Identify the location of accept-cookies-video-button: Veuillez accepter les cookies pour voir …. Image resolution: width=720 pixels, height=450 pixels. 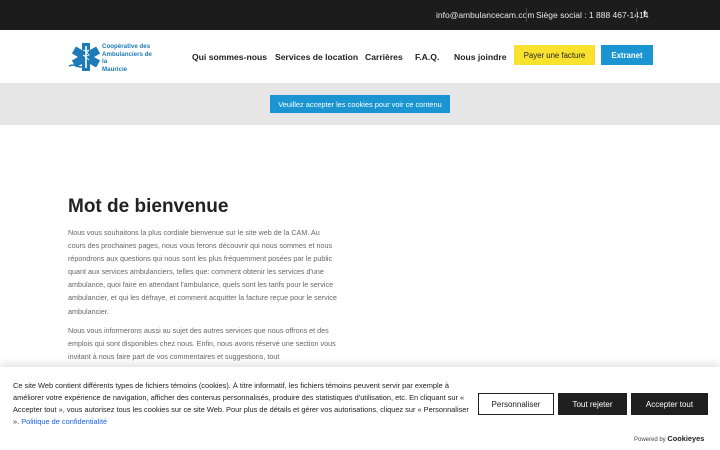
(360, 104).